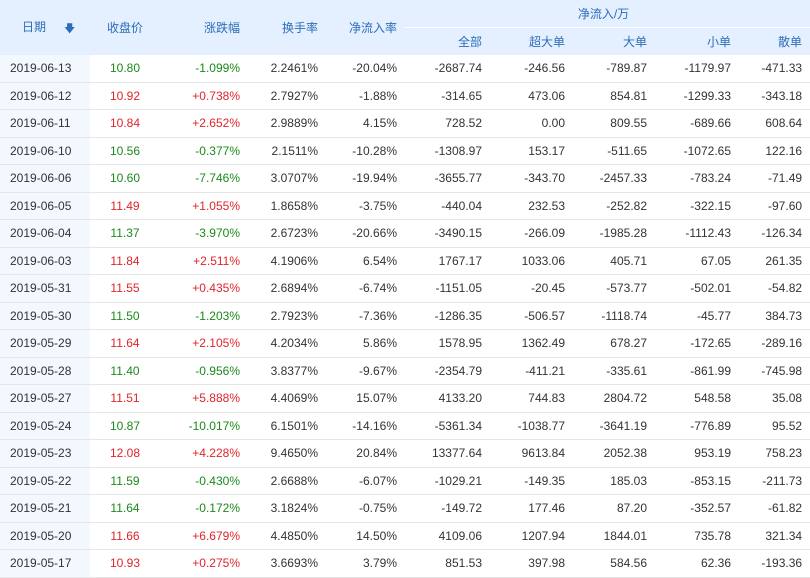 The width and height of the screenshot is (810, 578). Describe the element at coordinates (614, 398) in the screenshot. I see `cell-large: 2804.72` at that location.